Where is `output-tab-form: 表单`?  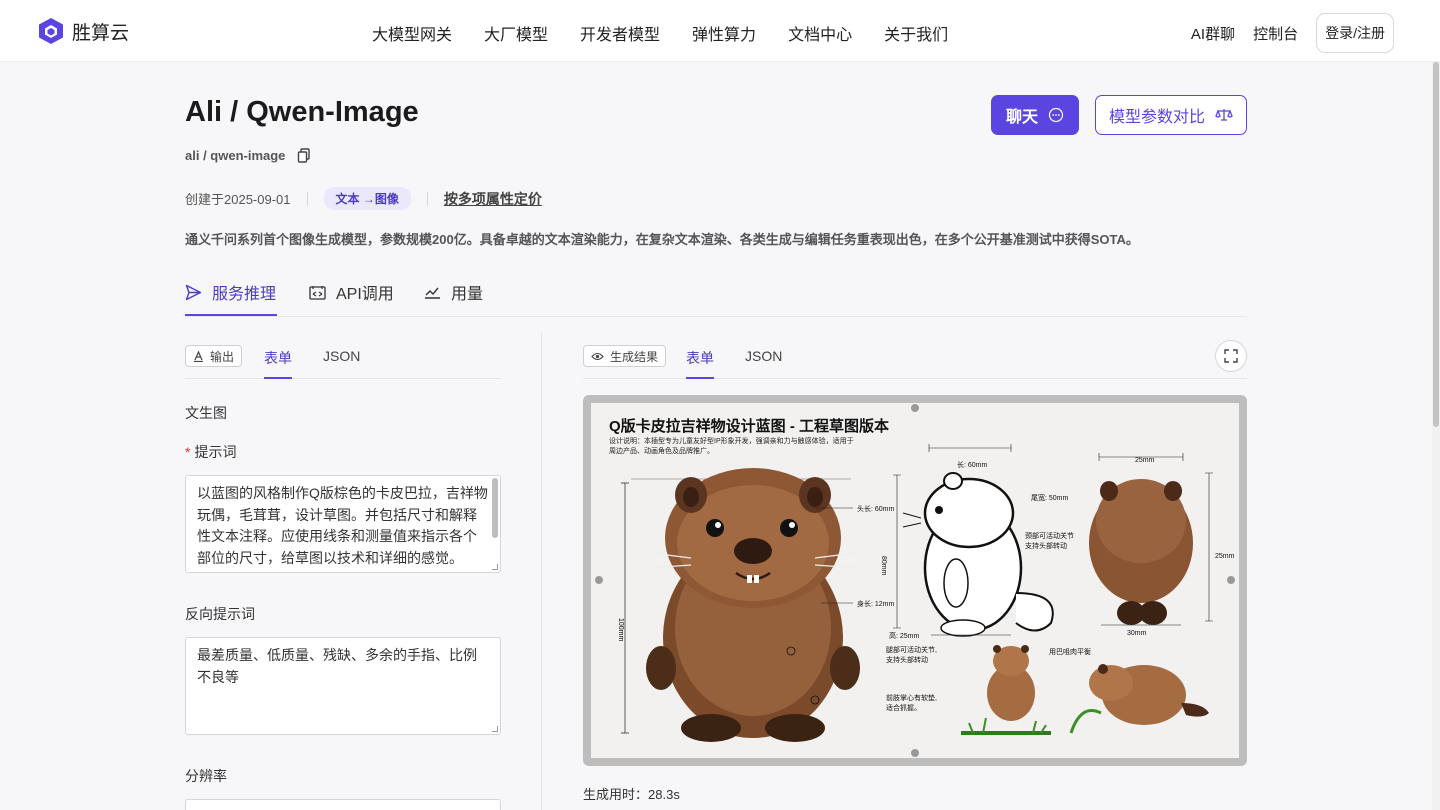 output-tab-form: 表单 is located at coordinates (700, 358).